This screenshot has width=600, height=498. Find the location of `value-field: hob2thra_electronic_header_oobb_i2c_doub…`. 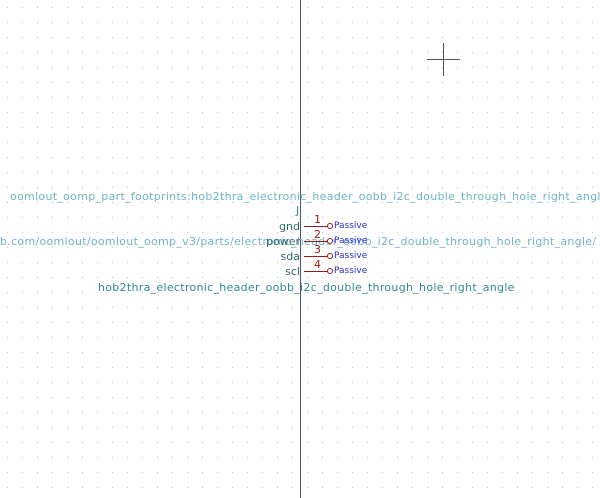

value-field: hob2thra_electronic_header_oobb_i2c_doub… is located at coordinates (306, 287).